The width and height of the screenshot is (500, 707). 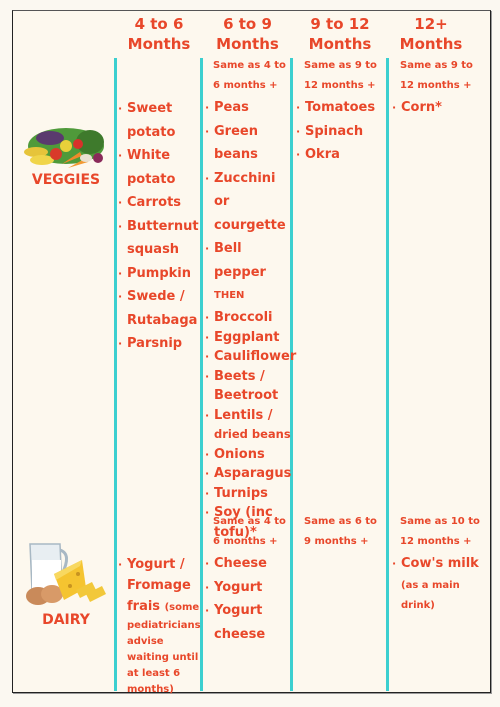 What do you see at coordinates (159, 24) in the screenshot?
I see `header-line: 4 to 6` at bounding box center [159, 24].